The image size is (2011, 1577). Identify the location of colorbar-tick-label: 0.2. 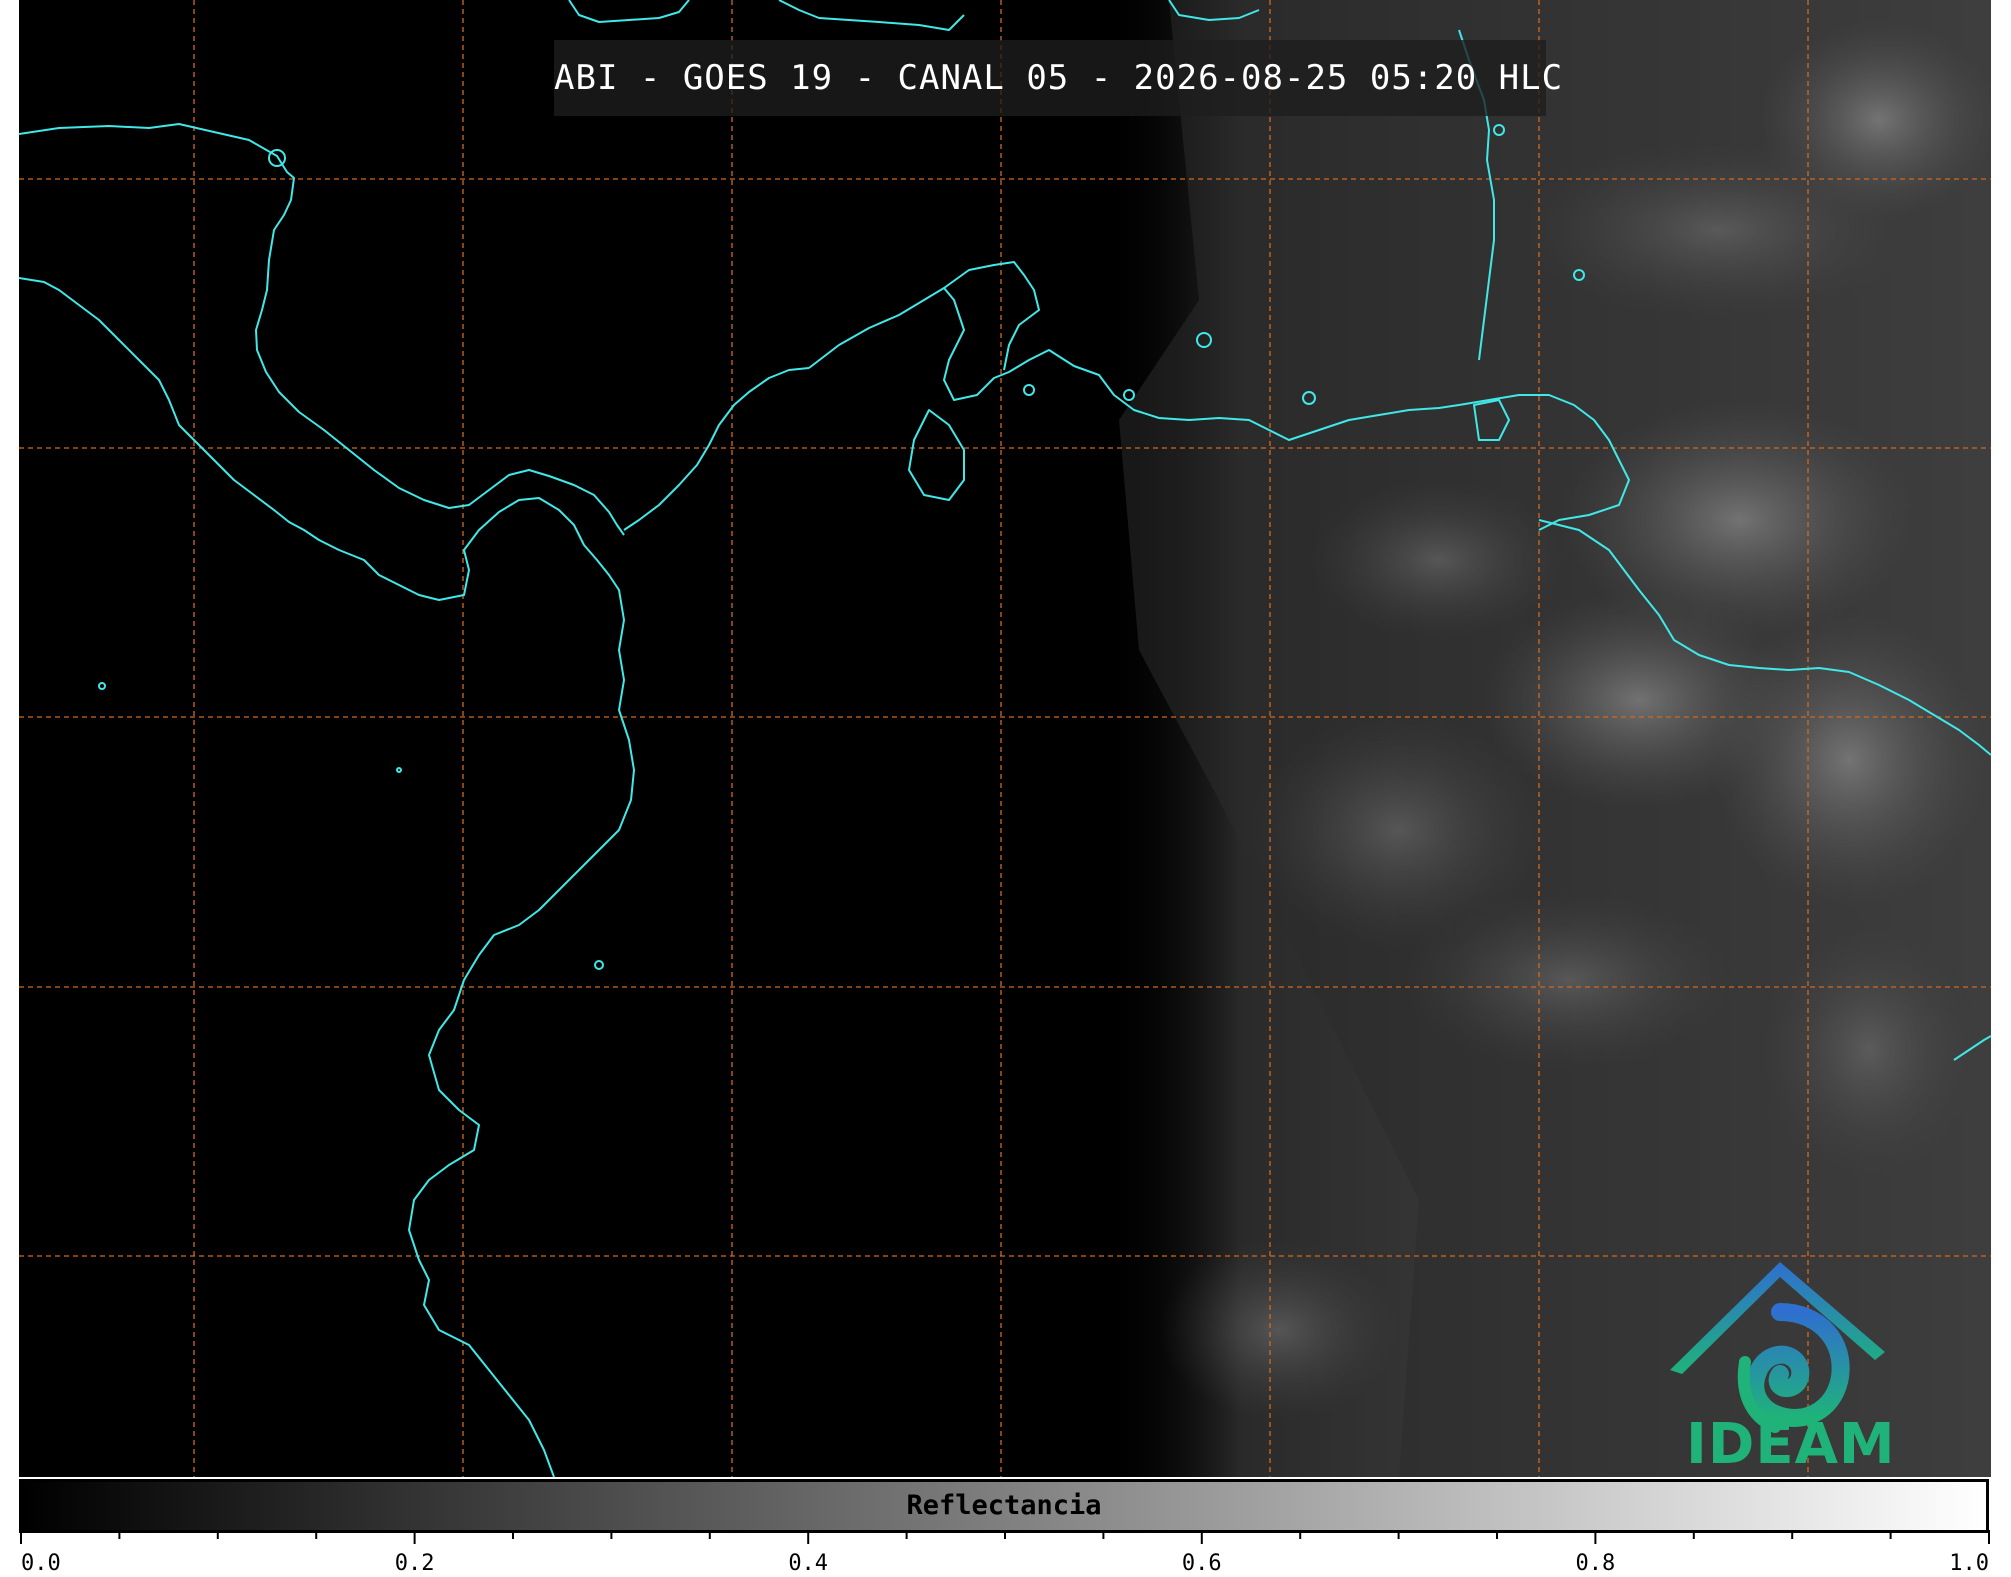
(415, 1563).